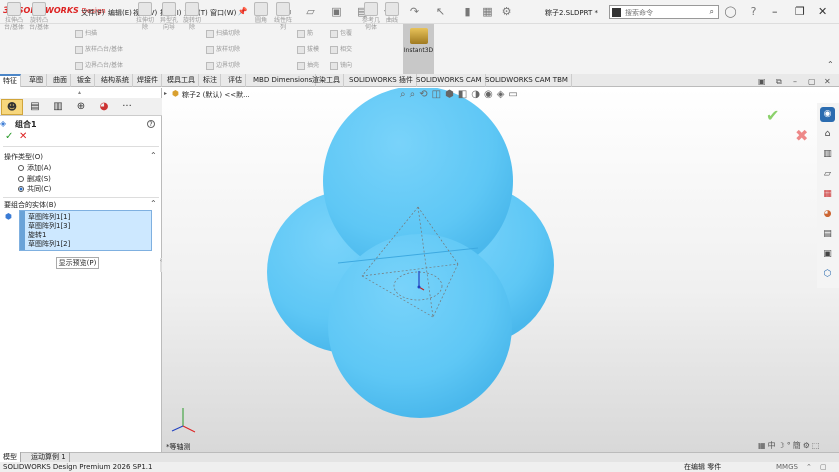  Describe the element at coordinates (782, 445) in the screenshot. I see `ime-moon-icon: ☽` at that location.